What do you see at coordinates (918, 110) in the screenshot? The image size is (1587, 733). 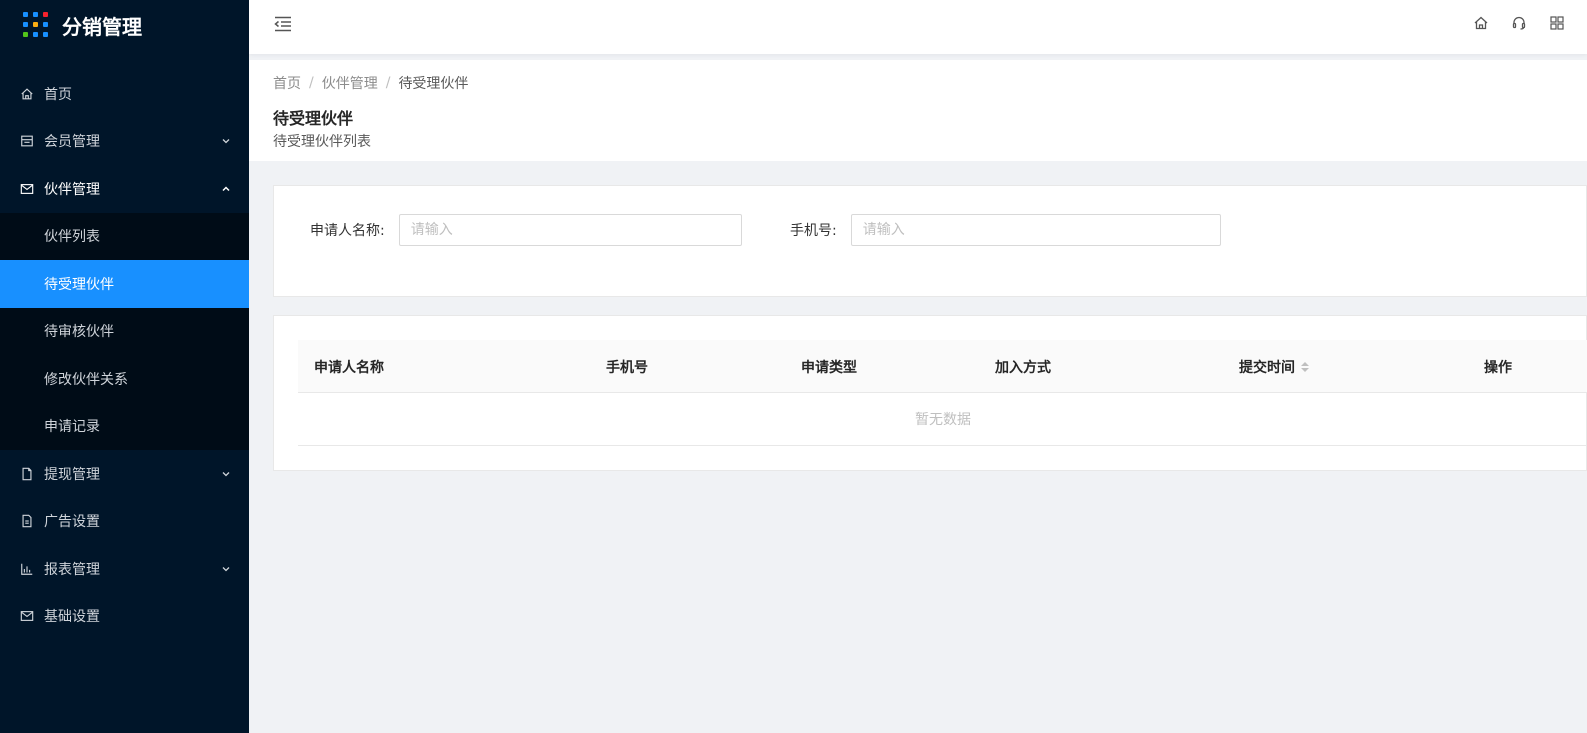 I see `page-header: 首页 / 伙伴管理 / 待受理伙伴 待受理伙伴 待受理伙伴列表` at bounding box center [918, 110].